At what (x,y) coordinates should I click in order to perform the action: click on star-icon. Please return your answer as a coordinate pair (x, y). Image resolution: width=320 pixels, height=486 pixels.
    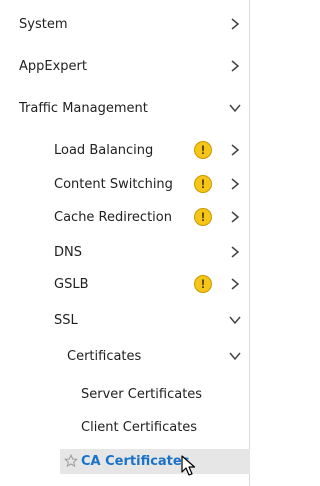
    Looking at the image, I should click on (71, 460).